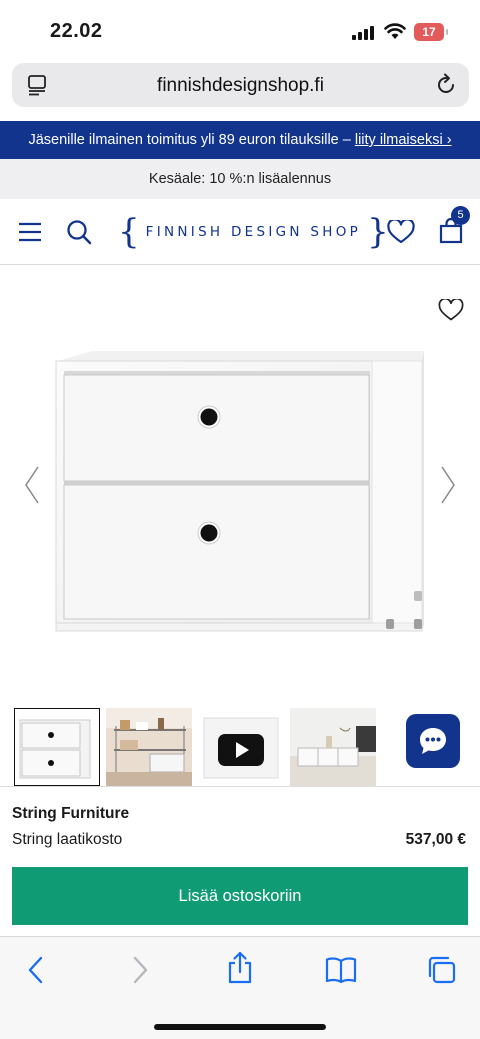 This screenshot has height=1039, width=480. What do you see at coordinates (460, 215) in the screenshot?
I see `cart-count-badge: 5` at bounding box center [460, 215].